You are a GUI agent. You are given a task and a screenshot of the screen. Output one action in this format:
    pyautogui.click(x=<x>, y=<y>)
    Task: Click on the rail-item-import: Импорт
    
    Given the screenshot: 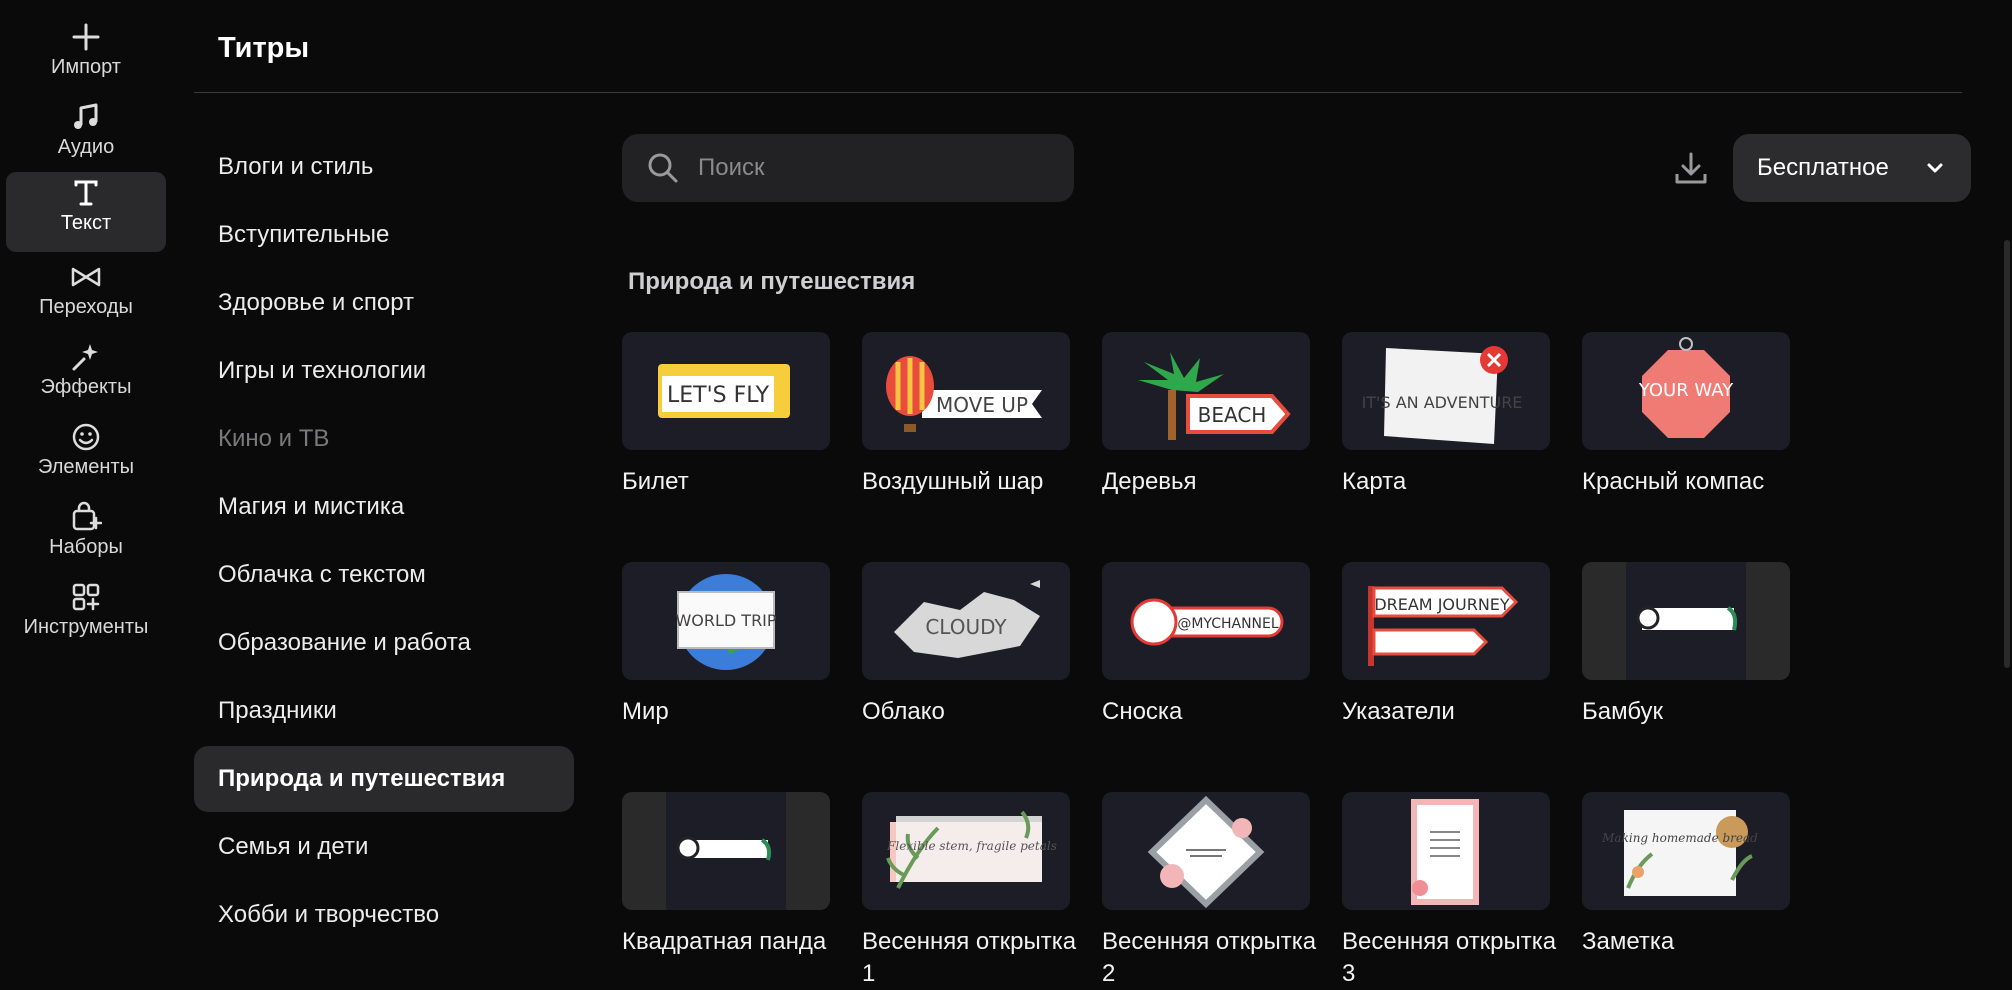 What is the action you would take?
    pyautogui.click(x=86, y=56)
    